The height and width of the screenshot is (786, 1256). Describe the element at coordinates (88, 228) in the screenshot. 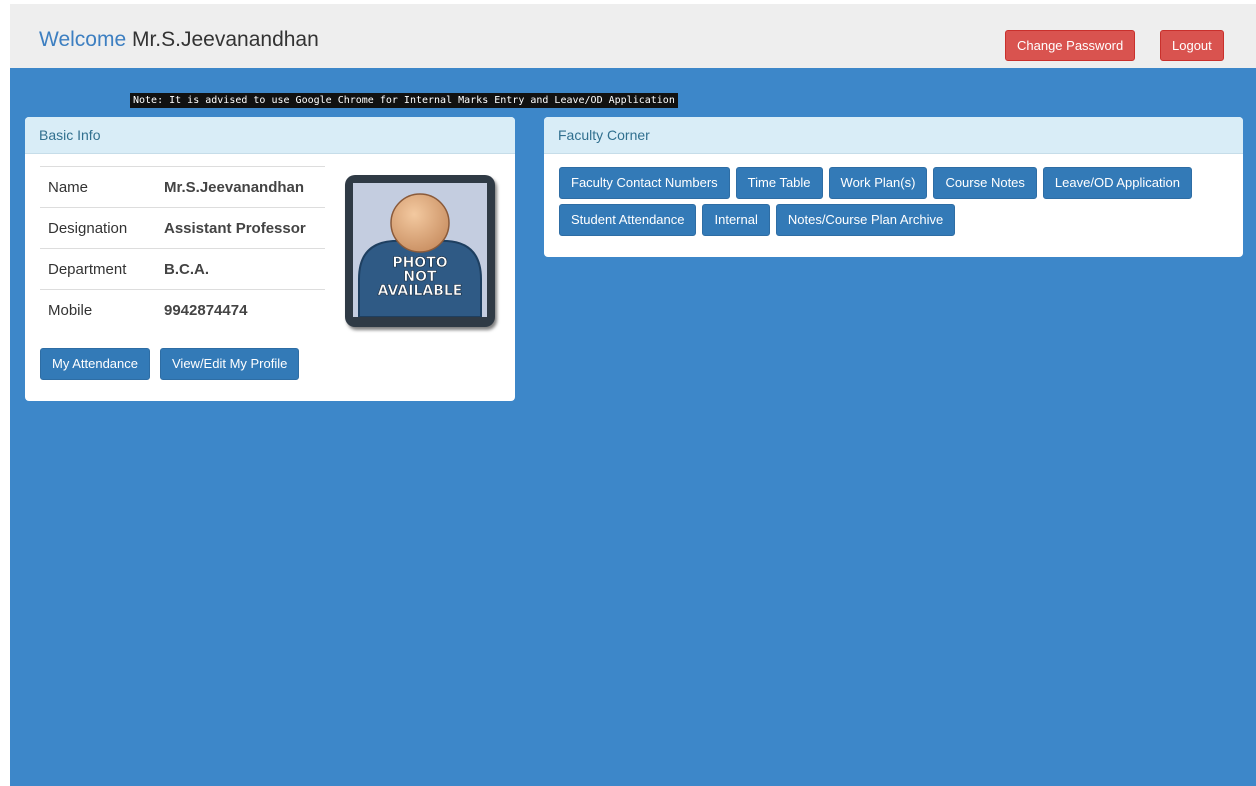

I see `designation-label: Designation` at that location.